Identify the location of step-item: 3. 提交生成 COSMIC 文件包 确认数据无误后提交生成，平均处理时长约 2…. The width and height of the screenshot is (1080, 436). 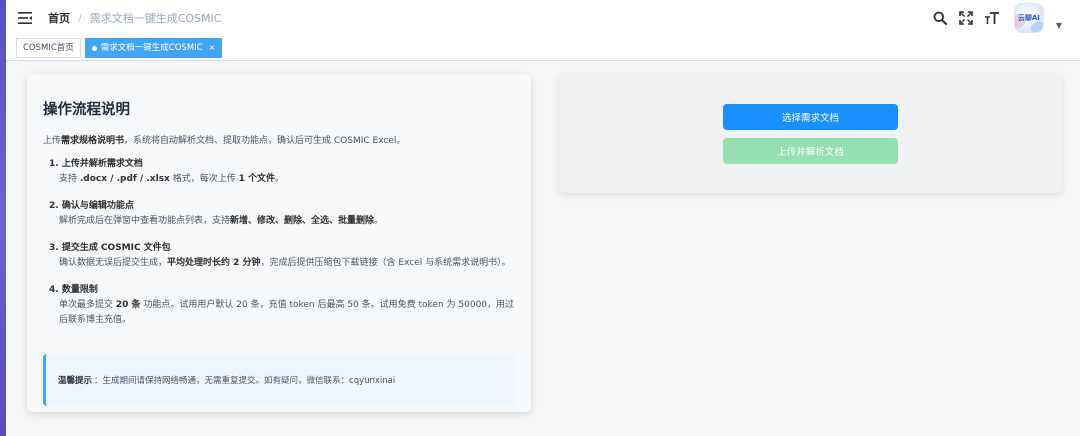
(279, 255).